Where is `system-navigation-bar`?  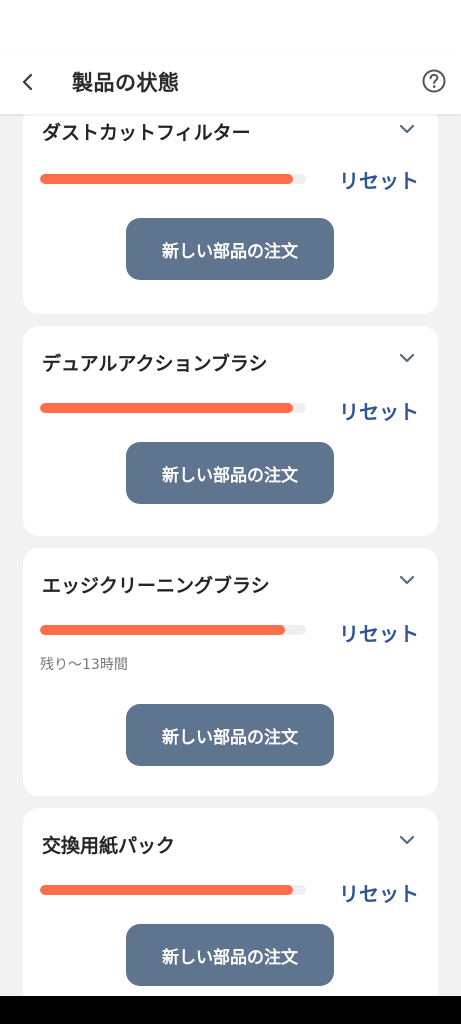
system-navigation-bar is located at coordinates (230, 1010).